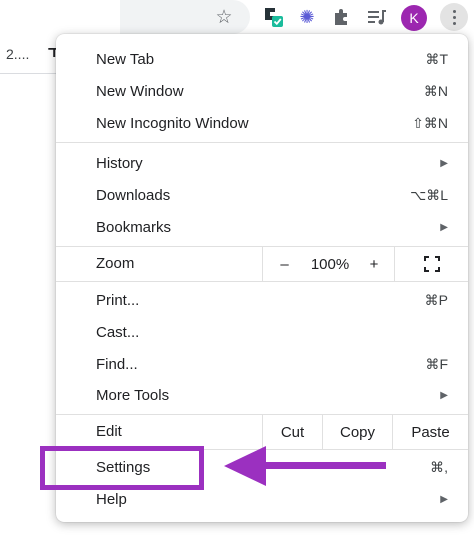 The height and width of the screenshot is (552, 474). What do you see at coordinates (122, 468) in the screenshot?
I see `settings-highlight-box` at bounding box center [122, 468].